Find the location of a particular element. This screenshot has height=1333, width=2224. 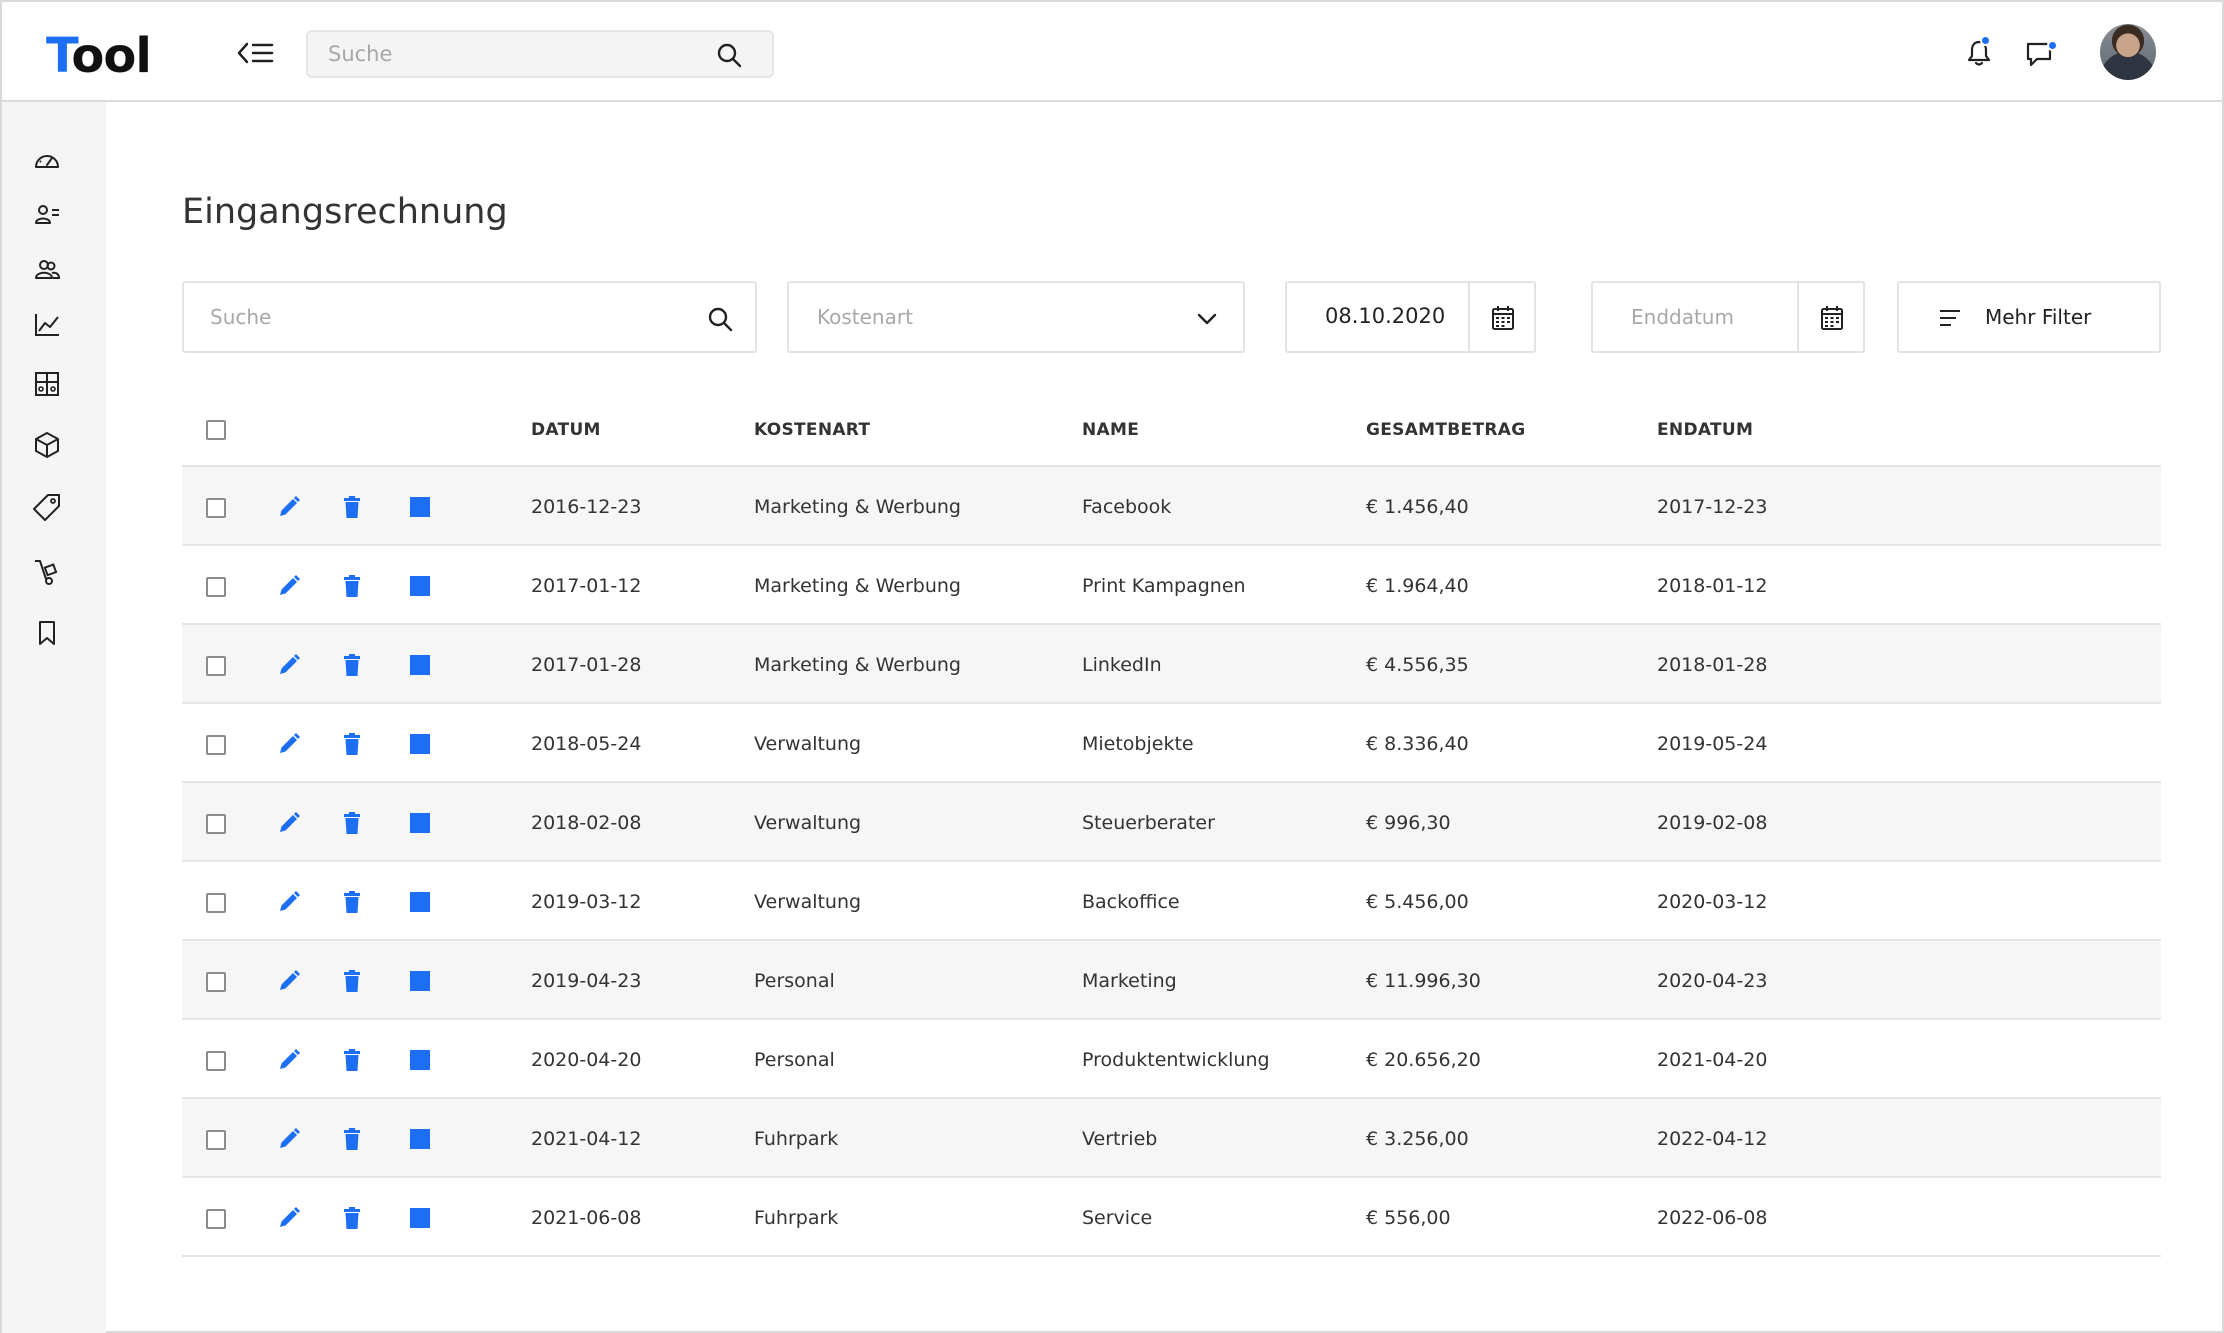

start-date-calendar-button is located at coordinates (1502, 317).